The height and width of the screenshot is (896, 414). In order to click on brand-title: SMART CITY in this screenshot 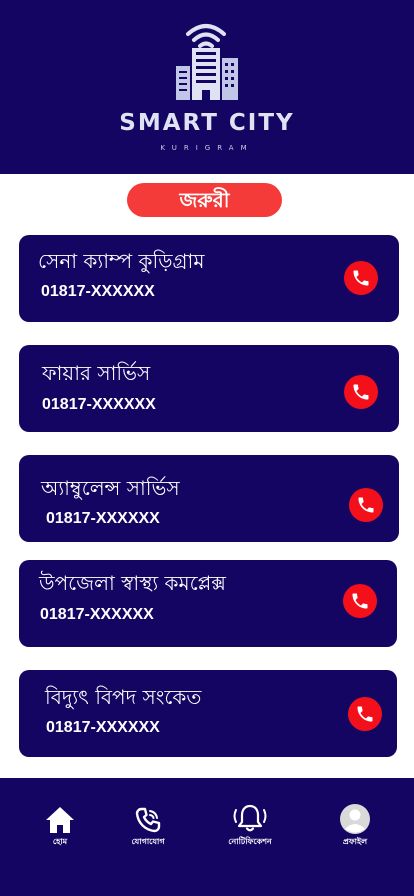, I will do `click(207, 123)`.